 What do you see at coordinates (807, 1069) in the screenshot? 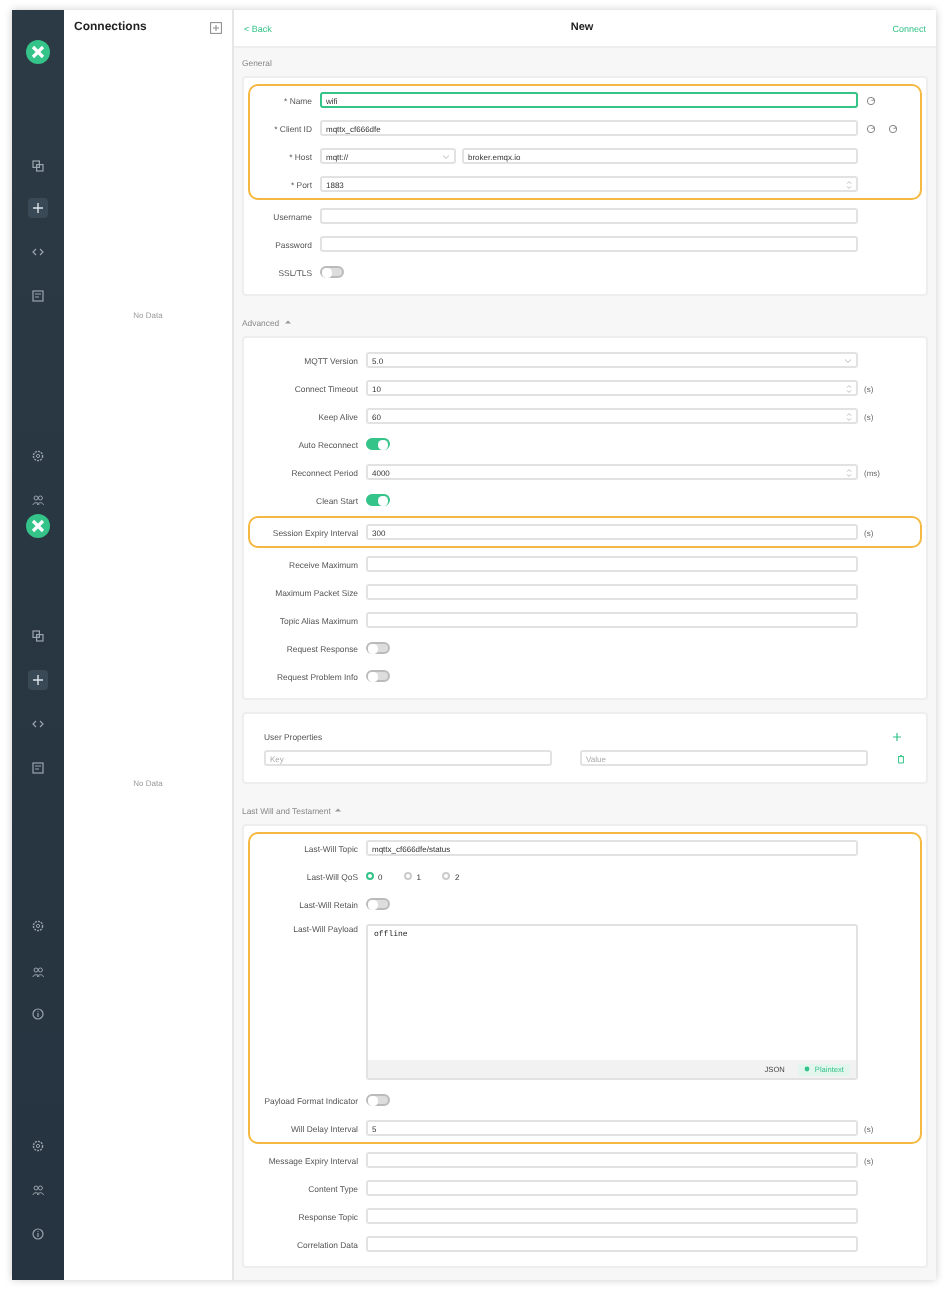
I see `dot-icon` at bounding box center [807, 1069].